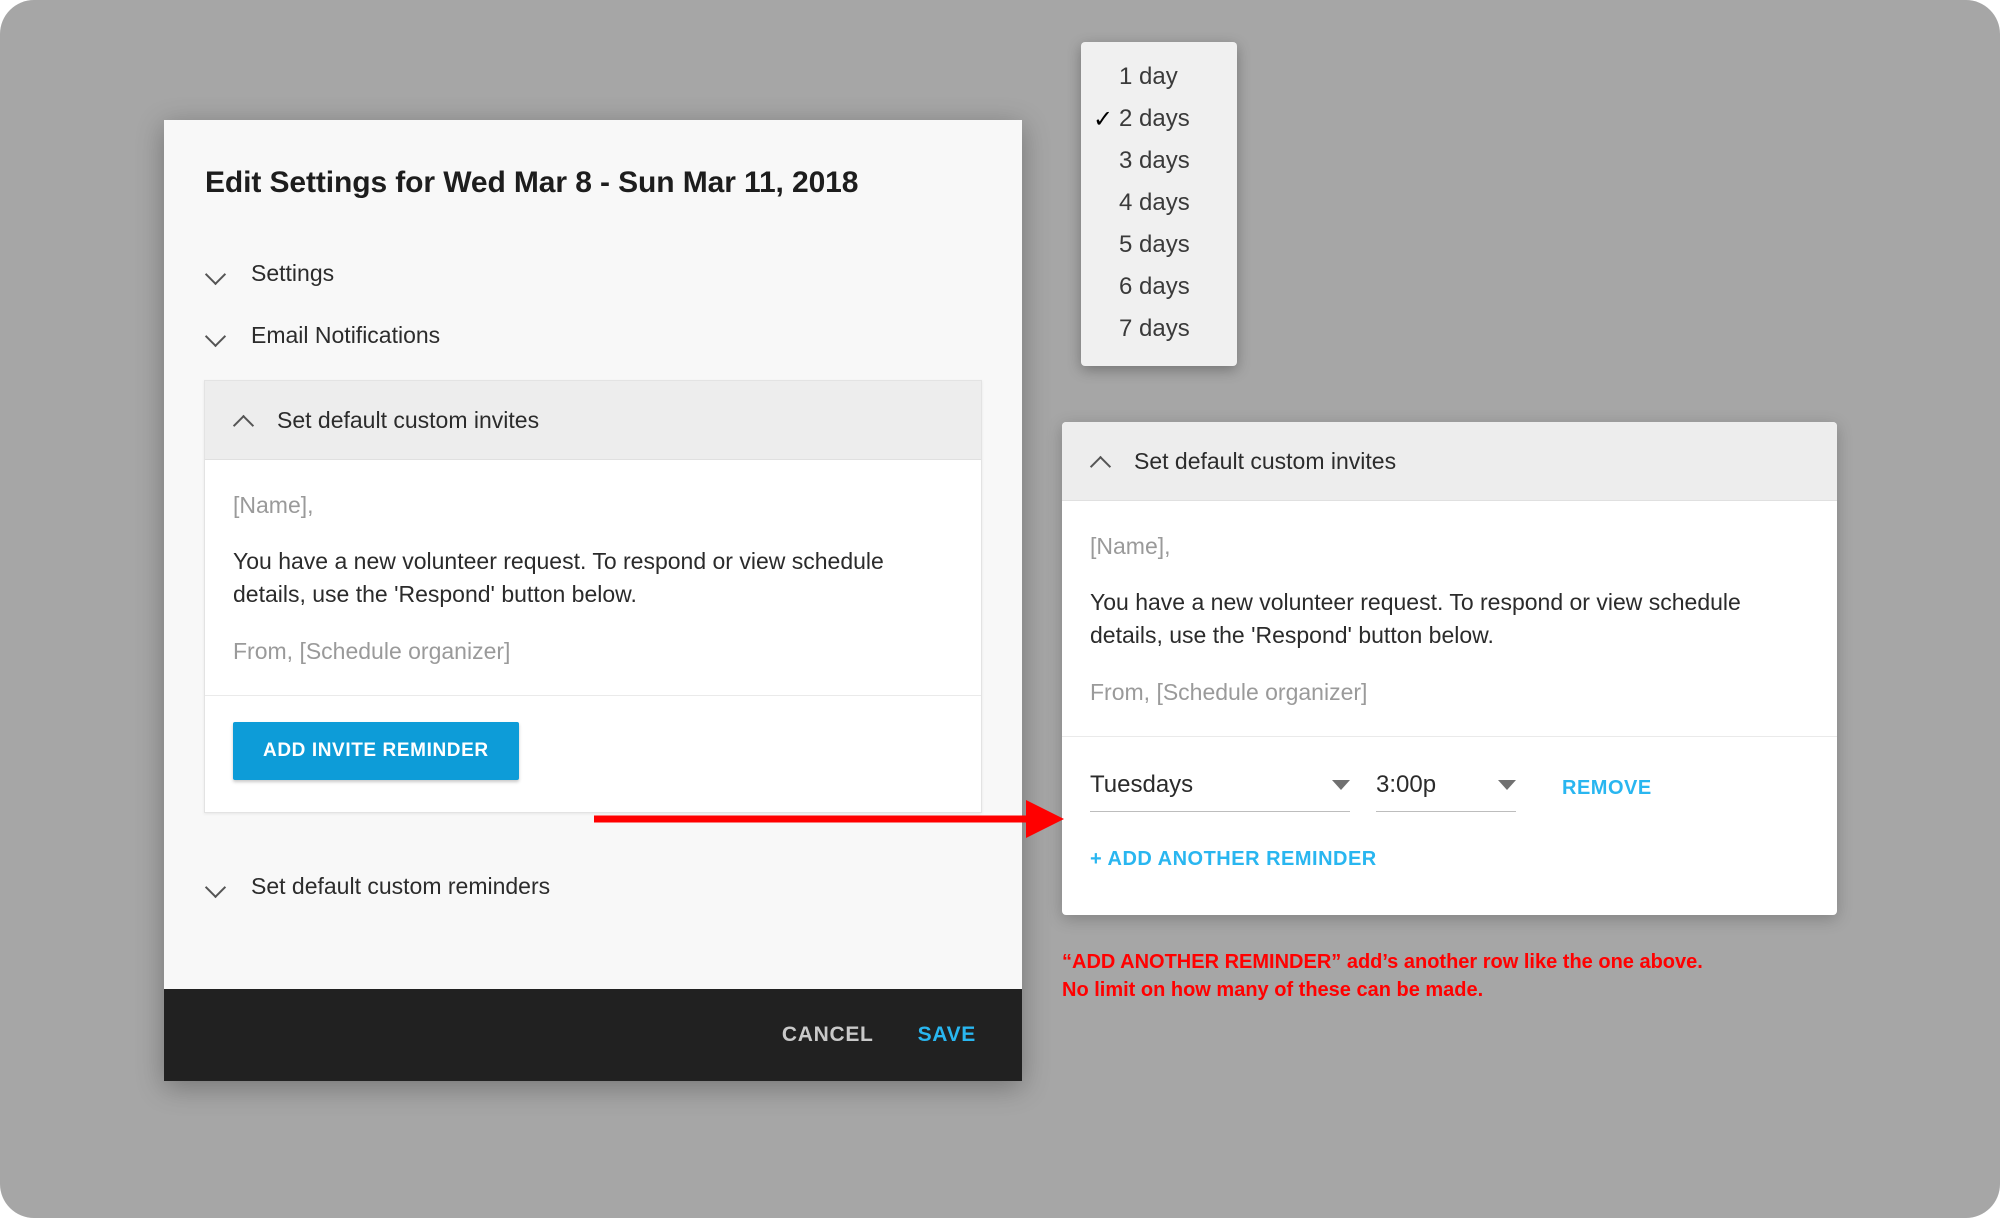  What do you see at coordinates (1220, 792) in the screenshot?
I see `reminder-day-select: Tuesdays` at bounding box center [1220, 792].